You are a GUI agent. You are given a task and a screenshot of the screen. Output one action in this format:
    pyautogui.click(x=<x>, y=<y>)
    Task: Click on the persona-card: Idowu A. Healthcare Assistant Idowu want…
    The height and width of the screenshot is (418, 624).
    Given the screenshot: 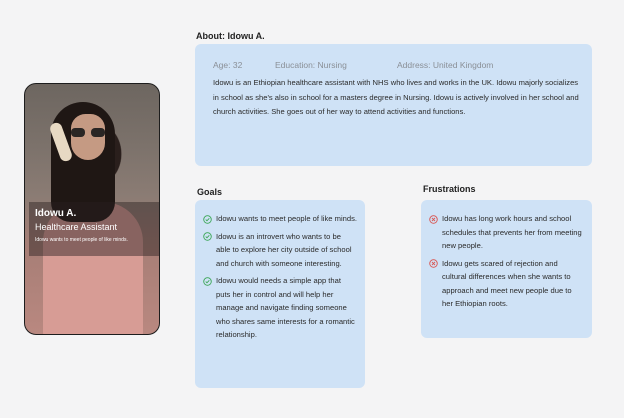 What is the action you would take?
    pyautogui.click(x=92, y=209)
    